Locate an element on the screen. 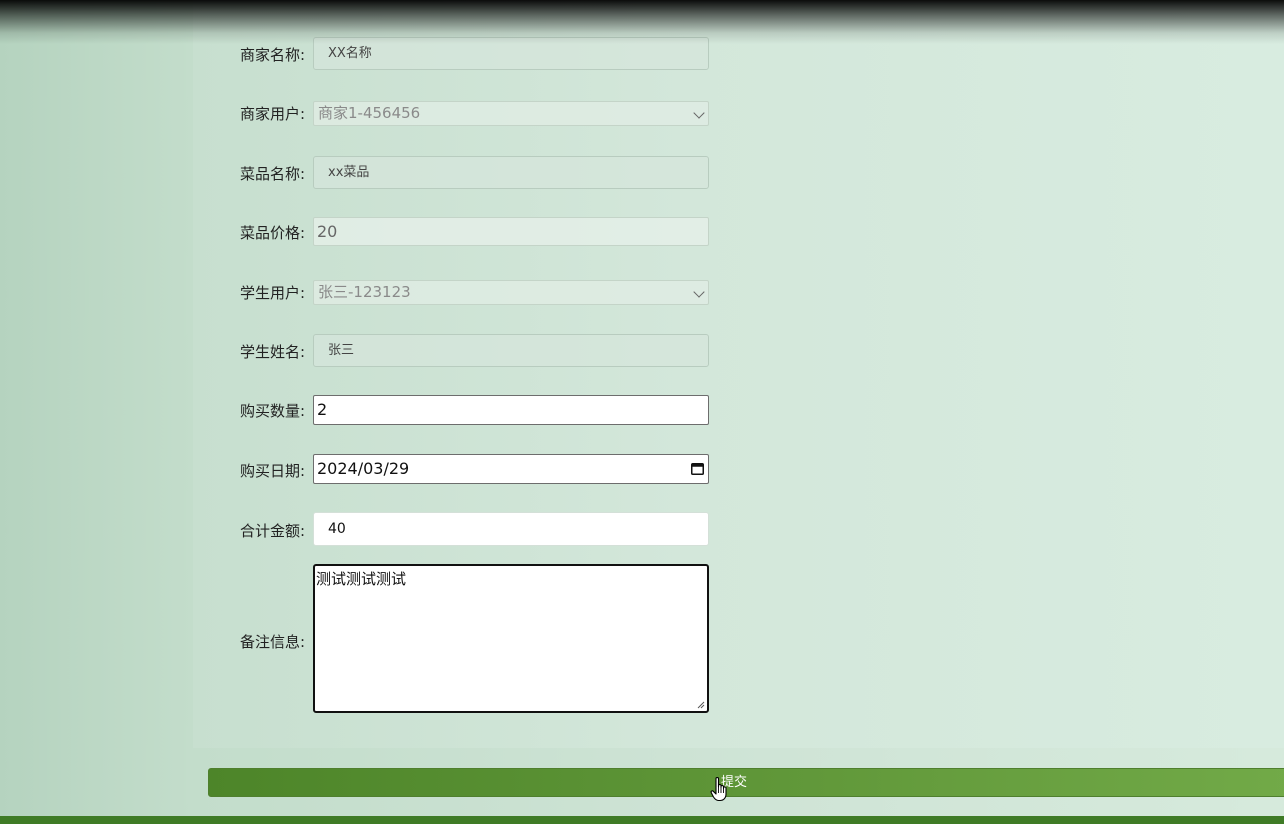 The image size is (1284, 824). resize-handle-icon is located at coordinates (701, 705).